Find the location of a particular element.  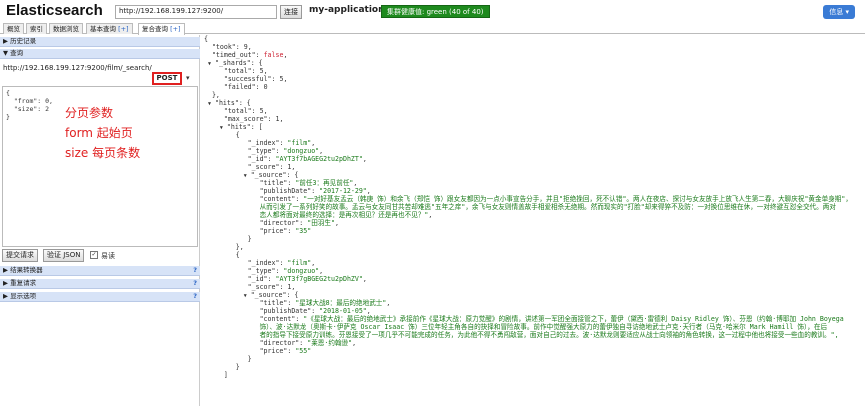

query-controls: 提交请求 验证 JSON ✓ 易读 is located at coordinates (100, 255).